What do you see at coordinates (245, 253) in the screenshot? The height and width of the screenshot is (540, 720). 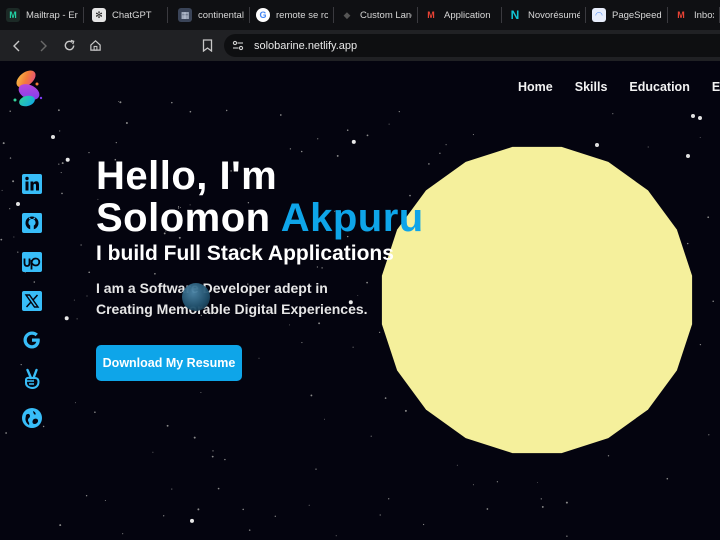 I see `hero-tagline: I build Full Stack Applications` at bounding box center [245, 253].